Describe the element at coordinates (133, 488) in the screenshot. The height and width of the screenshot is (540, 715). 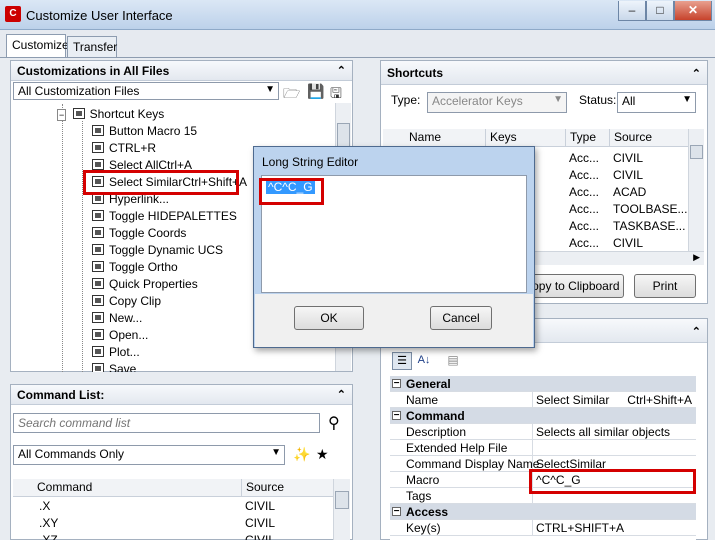
I see `column-header: Command` at that location.